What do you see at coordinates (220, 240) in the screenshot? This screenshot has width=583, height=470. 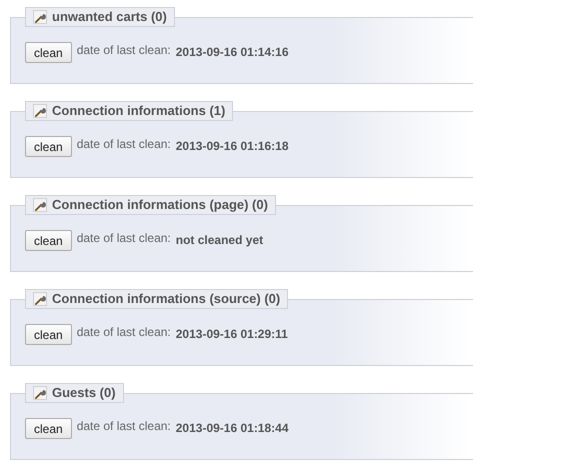 I see `date-value: not cleaned yet` at bounding box center [220, 240].